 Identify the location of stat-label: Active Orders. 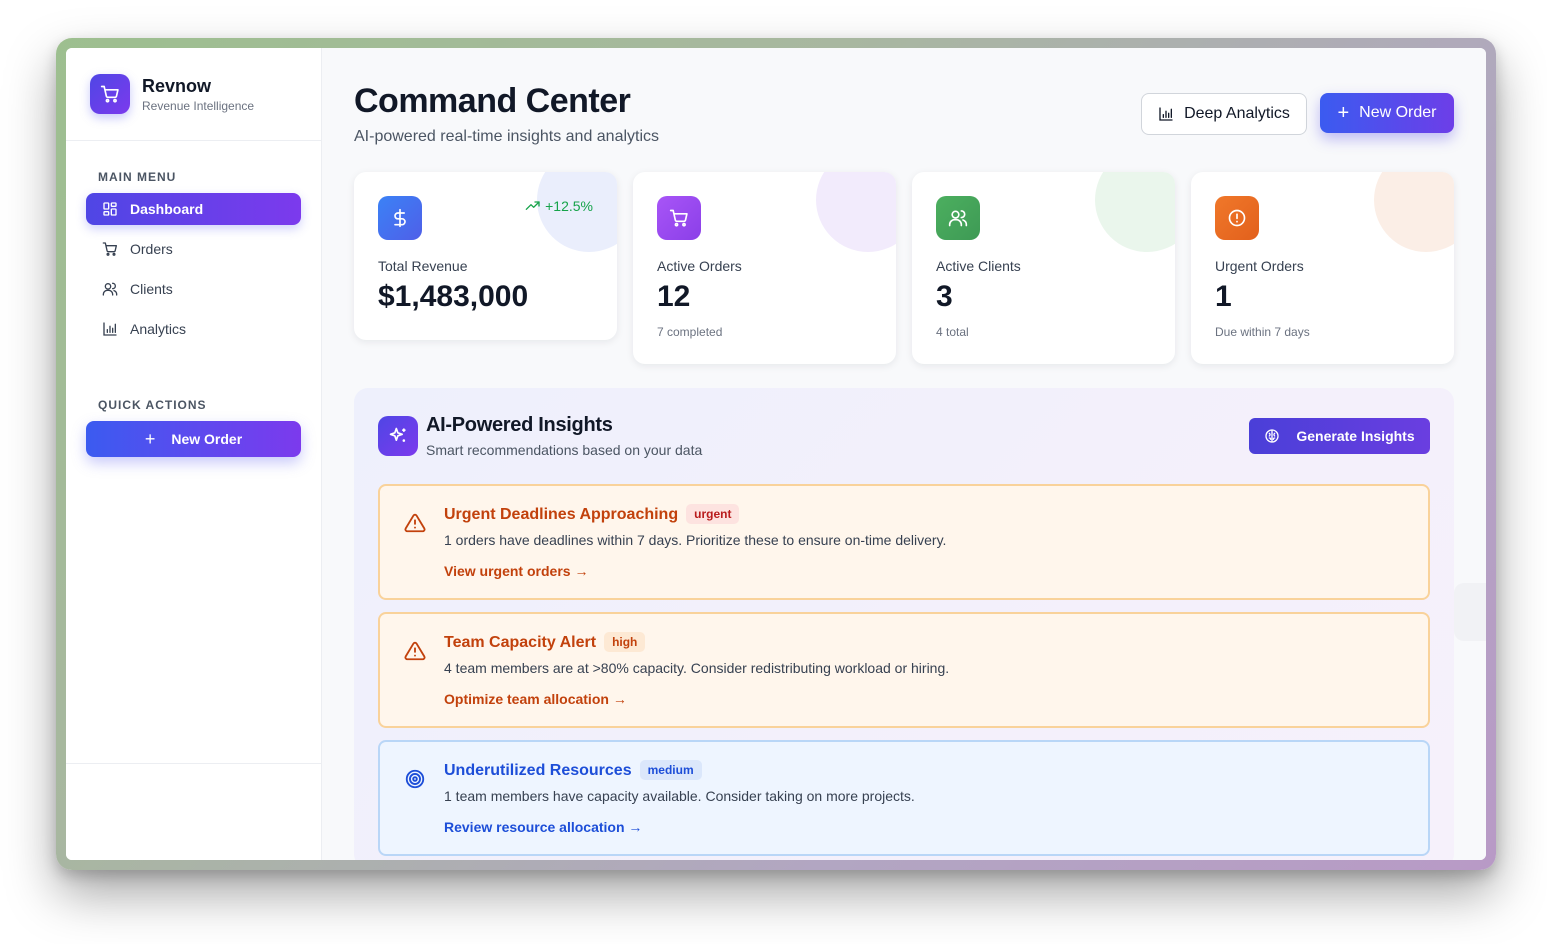
(699, 266).